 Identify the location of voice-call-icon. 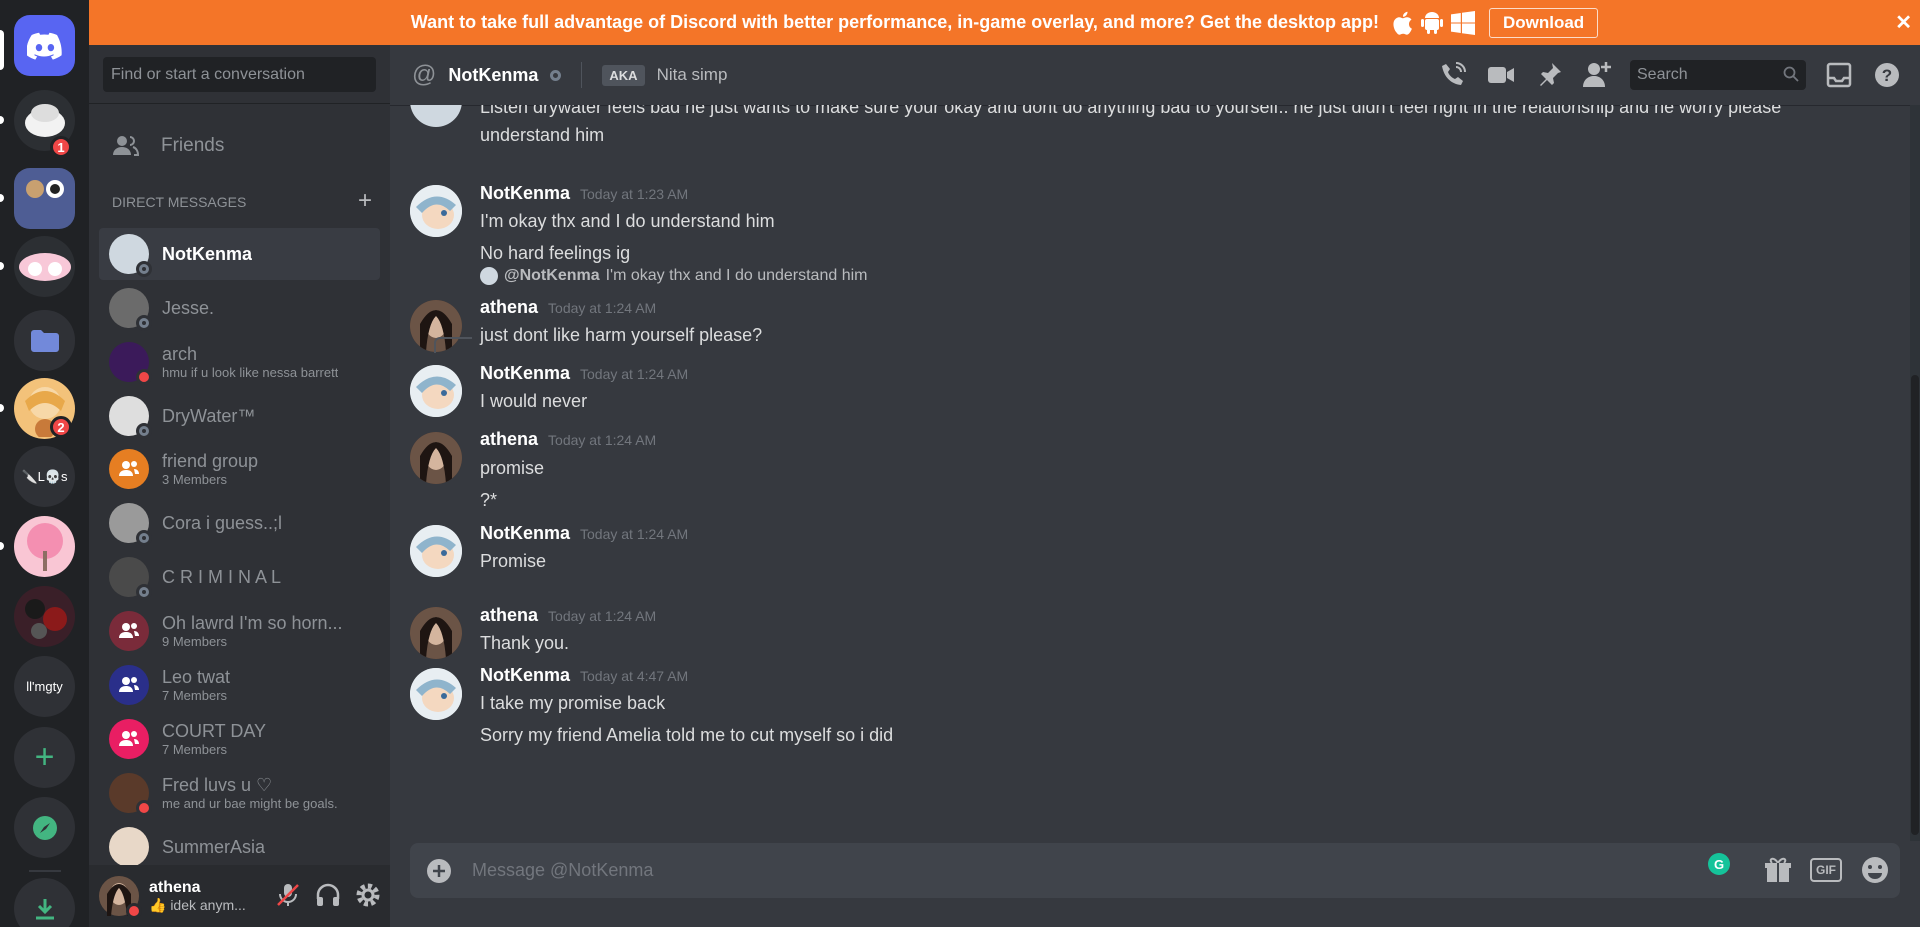
(1453, 75).